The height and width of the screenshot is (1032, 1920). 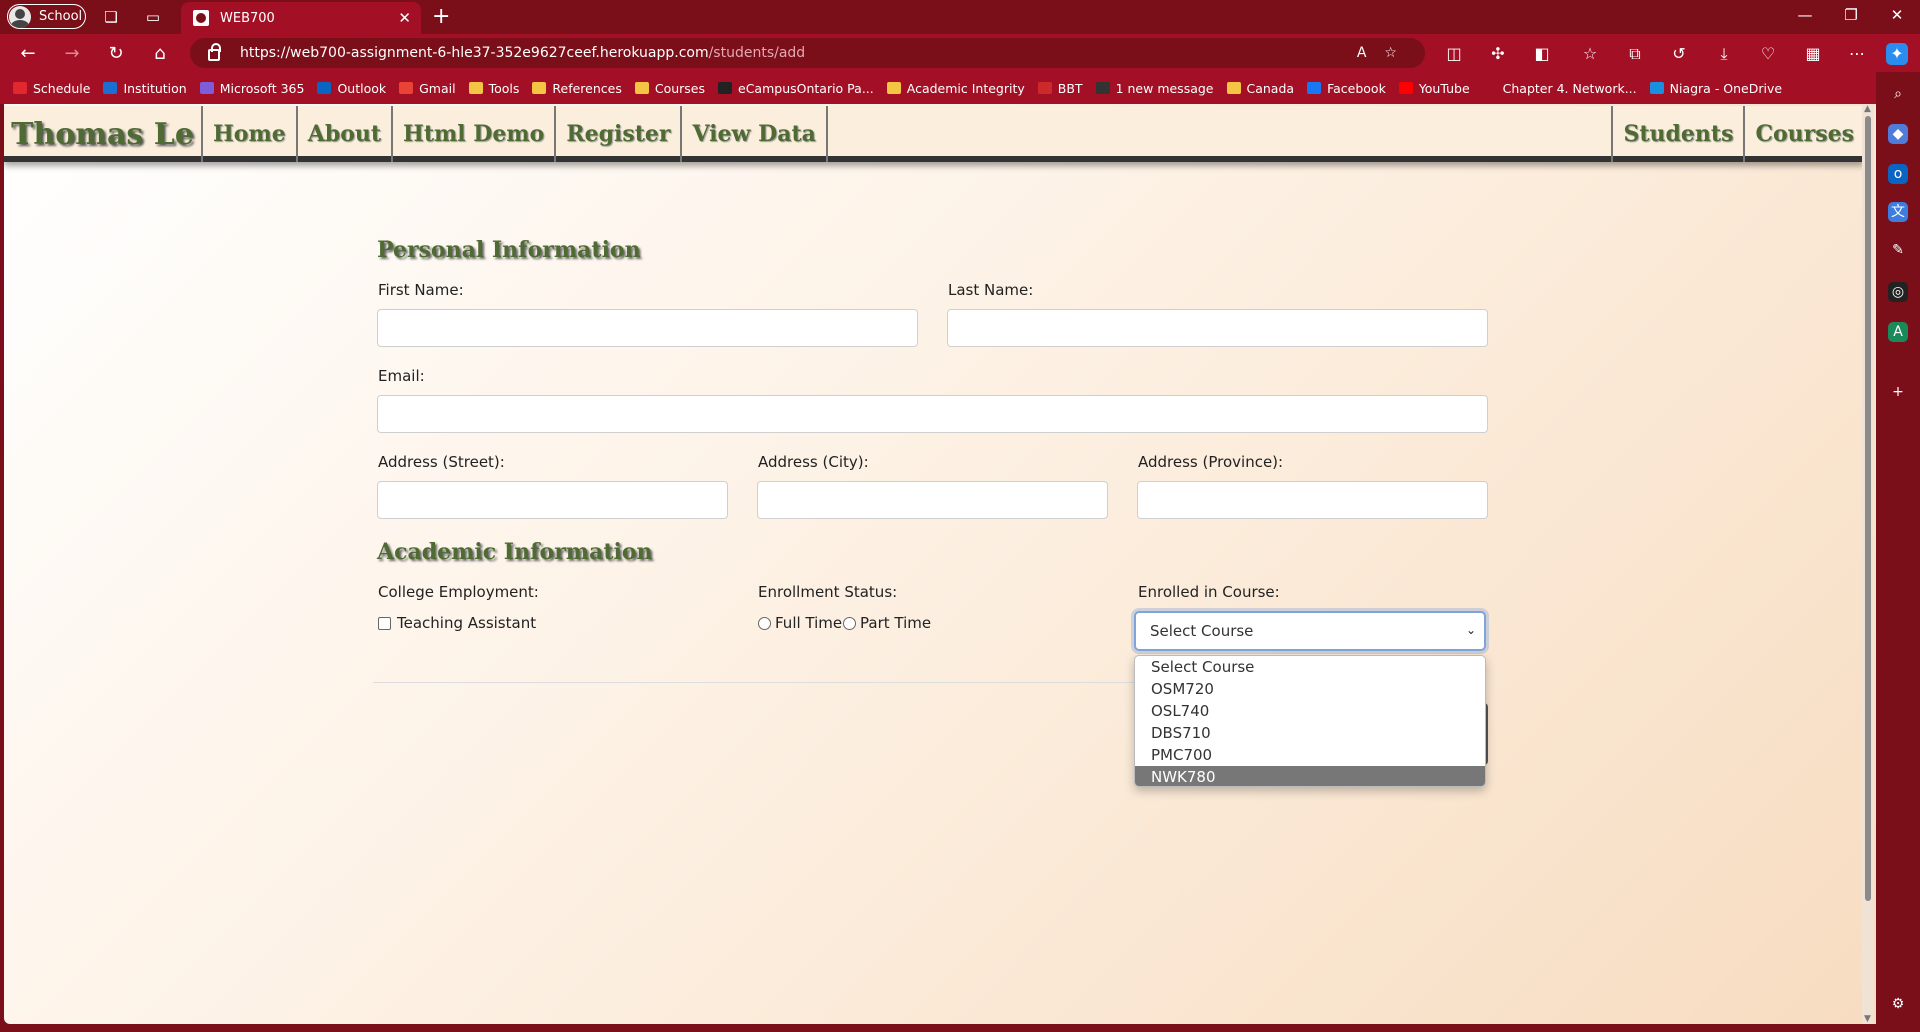 What do you see at coordinates (51, 88) in the screenshot?
I see `bookmark-item: Schedule` at bounding box center [51, 88].